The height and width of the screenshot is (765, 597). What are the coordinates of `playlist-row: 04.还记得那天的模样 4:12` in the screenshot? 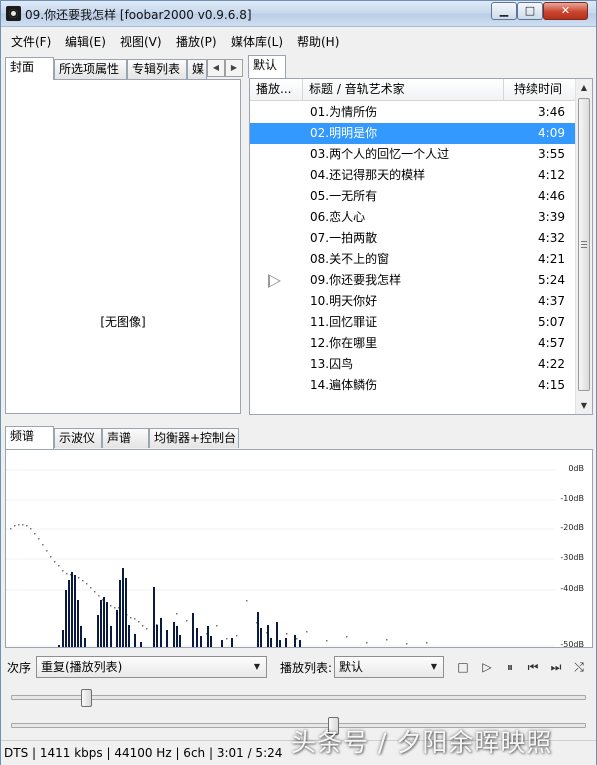 It's located at (413, 175).